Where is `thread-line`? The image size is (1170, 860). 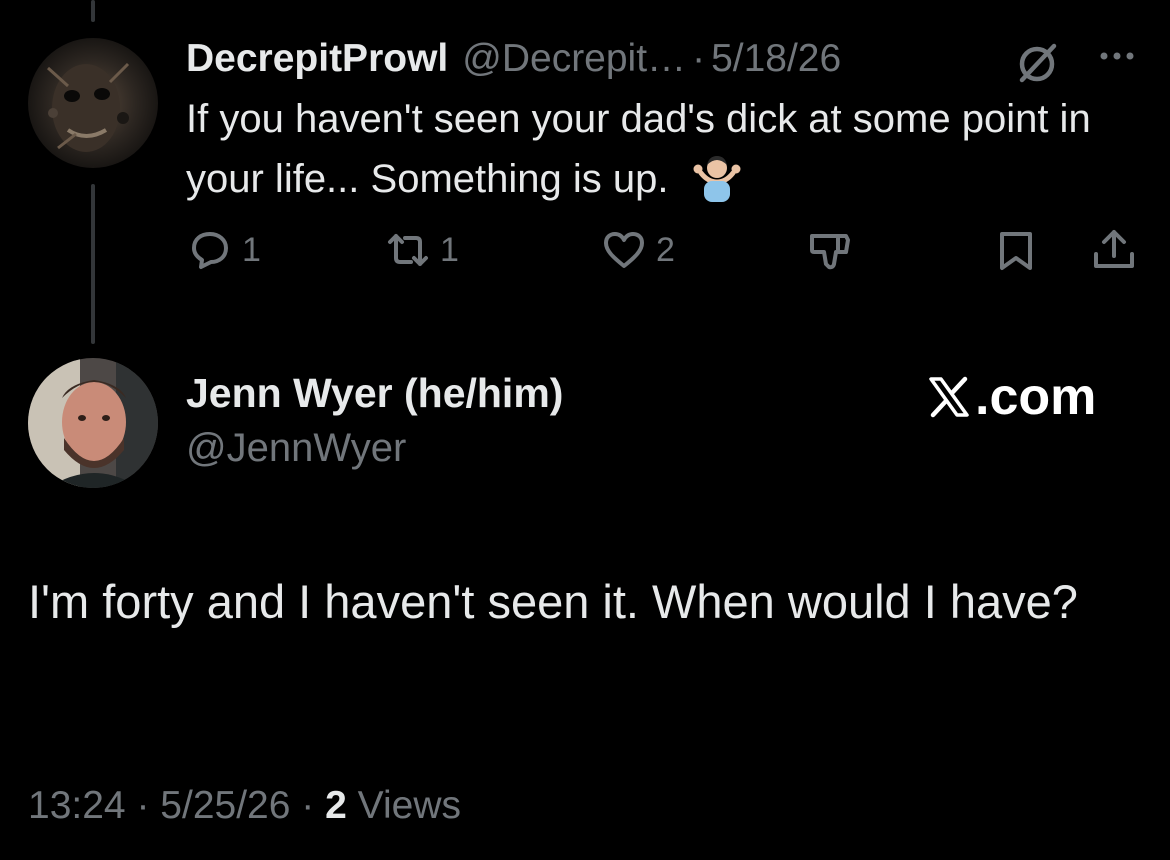
thread-line is located at coordinates (93, 264).